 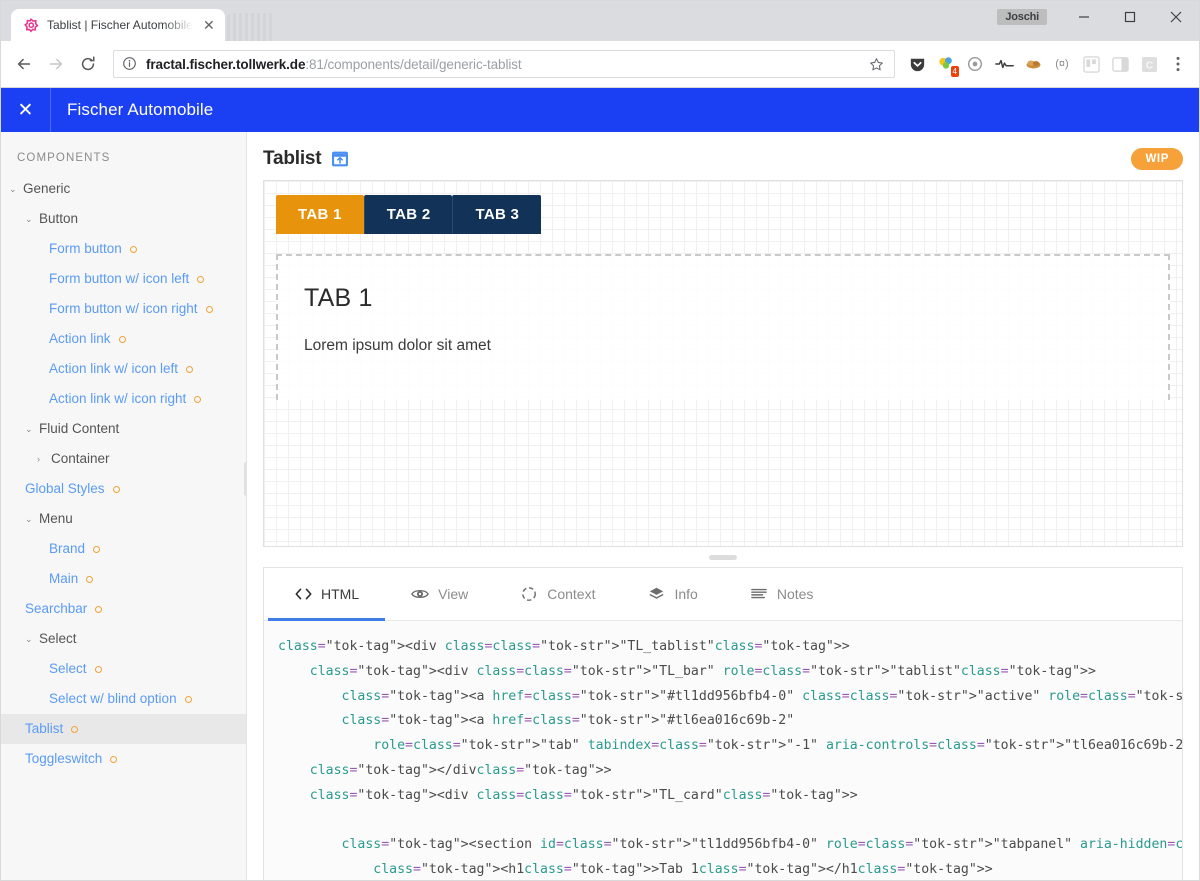 What do you see at coordinates (292, 158) in the screenshot?
I see `page-title: Tablist` at bounding box center [292, 158].